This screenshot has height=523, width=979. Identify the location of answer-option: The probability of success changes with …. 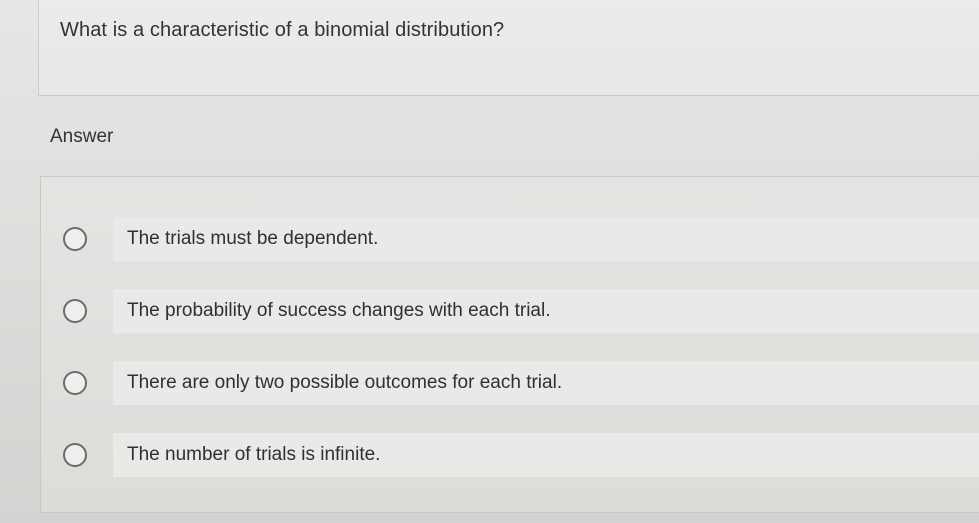
(510, 311).